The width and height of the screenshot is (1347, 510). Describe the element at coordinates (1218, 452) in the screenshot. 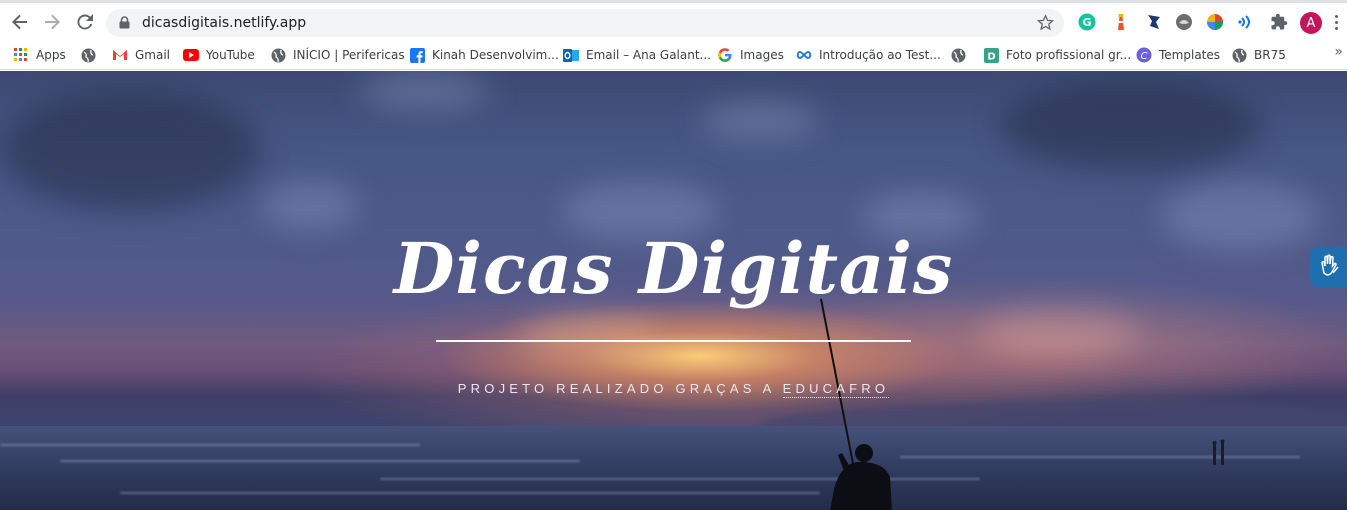

I see `distant-people` at that location.